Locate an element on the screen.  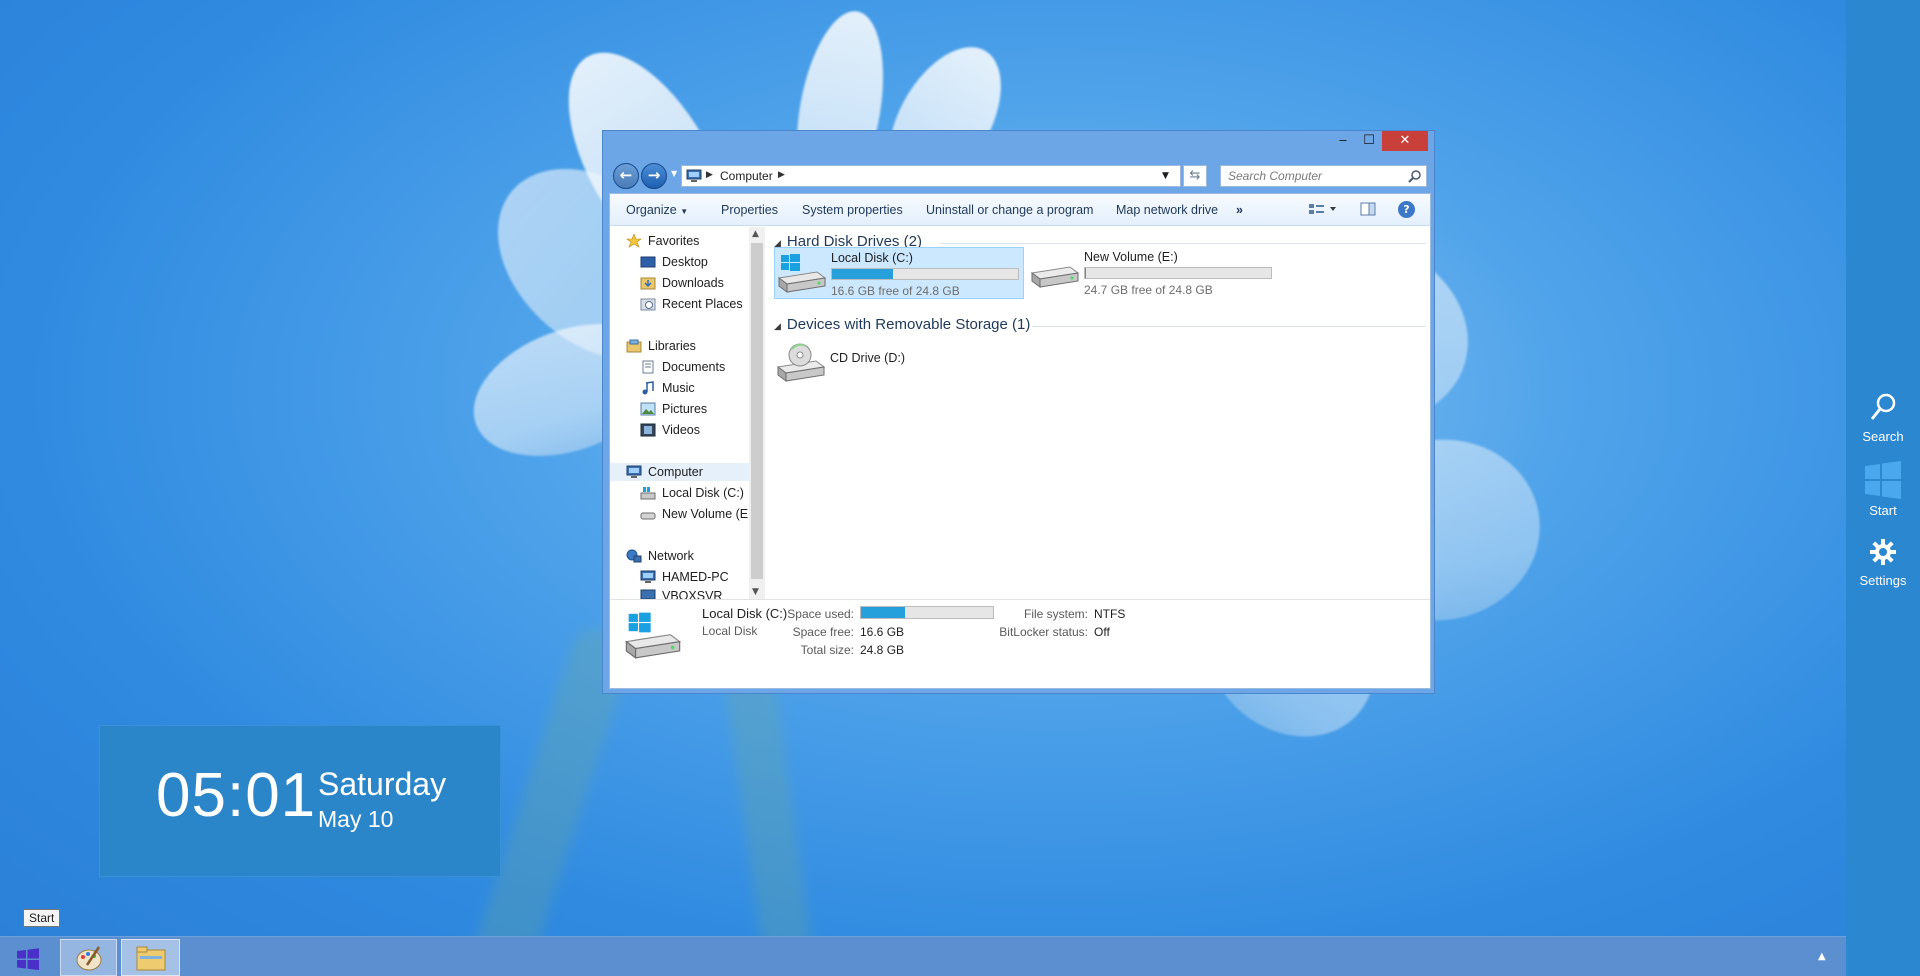
search-input: Search Computer is located at coordinates (1275, 176).